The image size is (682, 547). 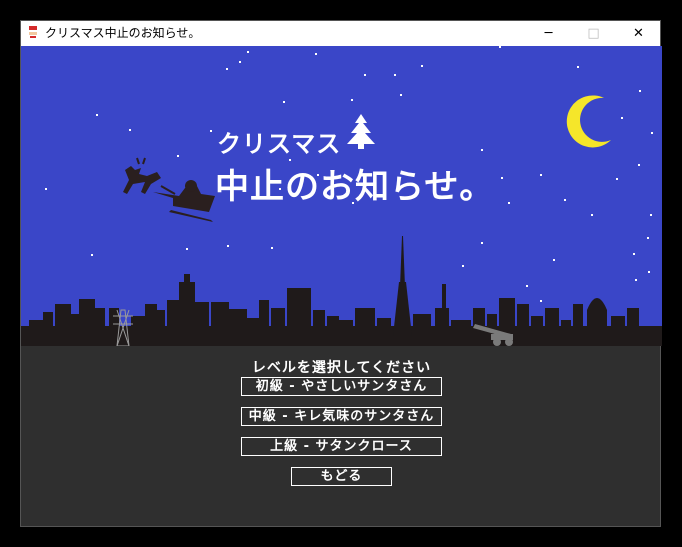 What do you see at coordinates (340, 33) in the screenshot?
I see `title-bar: クリスマス中止のお知らせ。 ─ □ ✕` at bounding box center [340, 33].